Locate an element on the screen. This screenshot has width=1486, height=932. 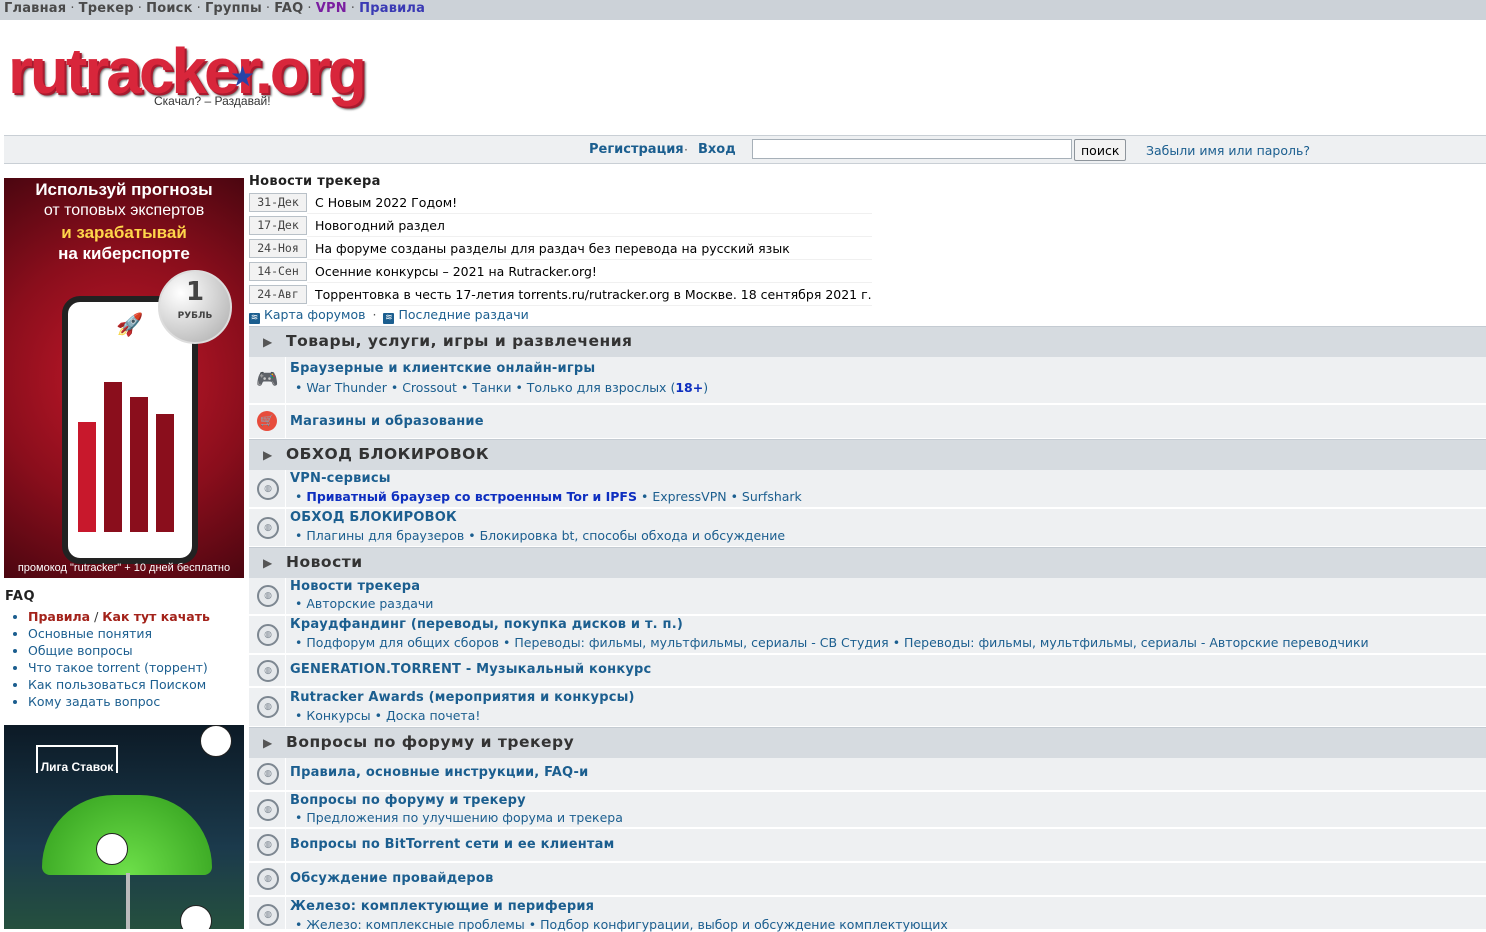
subforum-link: Авторские раздачи is located at coordinates (369, 603).